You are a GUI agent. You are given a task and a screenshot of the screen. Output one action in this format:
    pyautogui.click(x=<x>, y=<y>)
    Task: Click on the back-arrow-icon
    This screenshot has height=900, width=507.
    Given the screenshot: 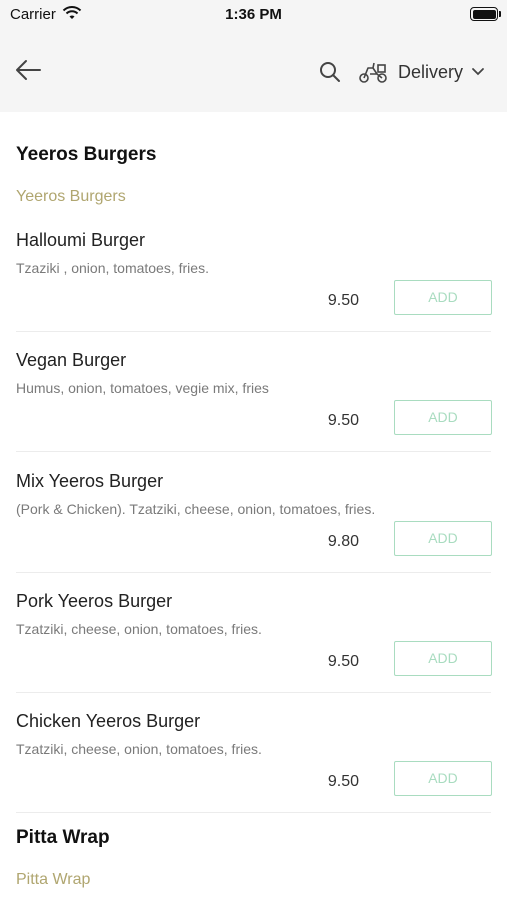 What is the action you would take?
    pyautogui.click(x=28, y=70)
    